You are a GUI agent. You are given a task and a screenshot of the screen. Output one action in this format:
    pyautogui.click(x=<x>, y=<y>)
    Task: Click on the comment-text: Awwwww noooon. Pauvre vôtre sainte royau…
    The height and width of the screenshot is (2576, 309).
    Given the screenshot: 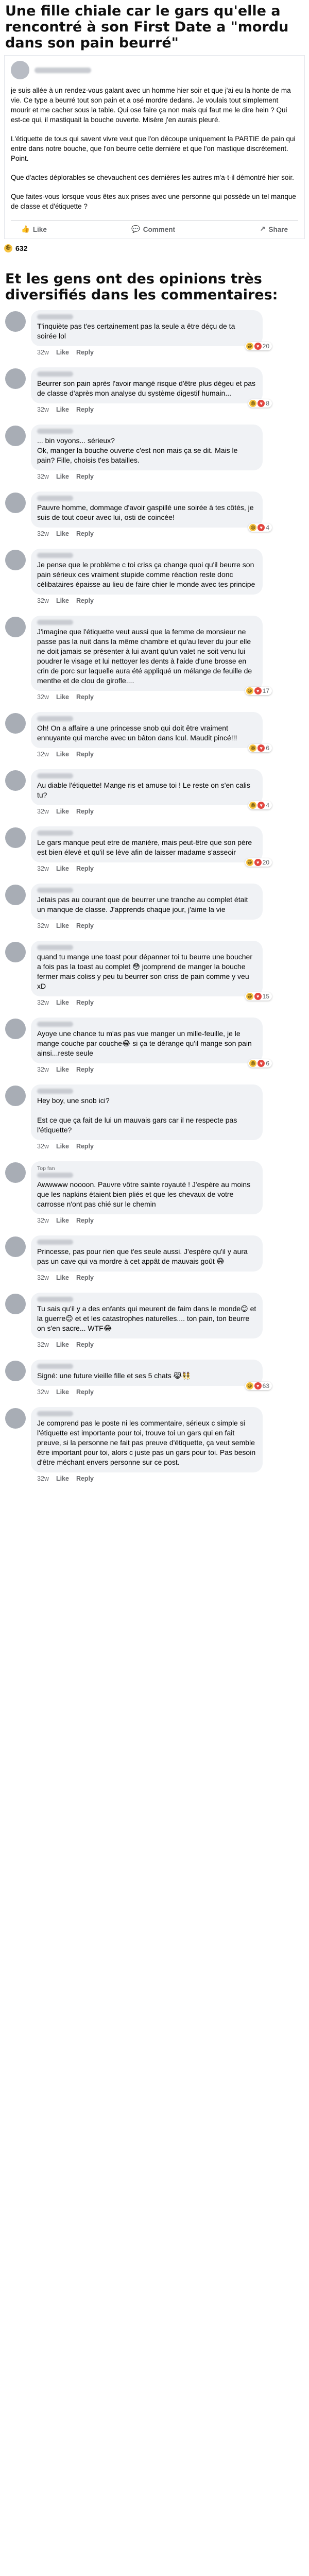 What is the action you would take?
    pyautogui.click(x=144, y=1194)
    